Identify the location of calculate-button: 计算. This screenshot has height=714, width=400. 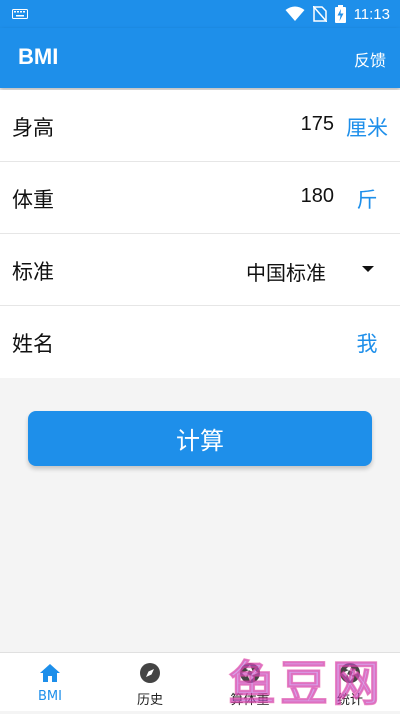
(200, 438).